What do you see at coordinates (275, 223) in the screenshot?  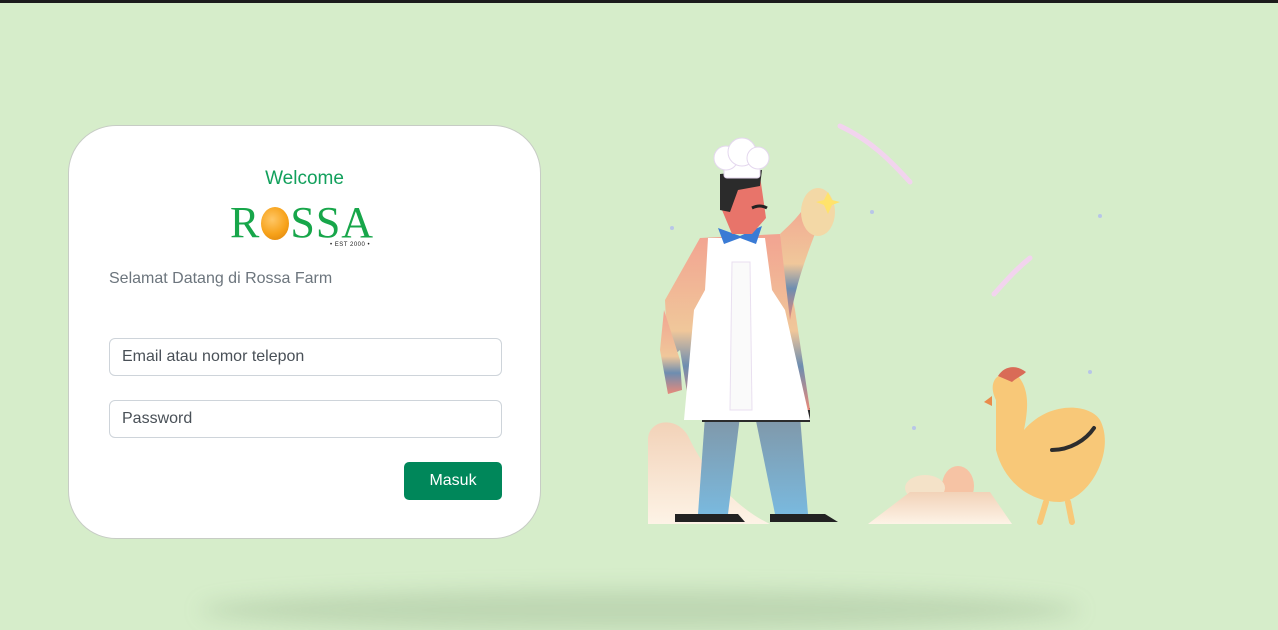 I see `egg-icon` at bounding box center [275, 223].